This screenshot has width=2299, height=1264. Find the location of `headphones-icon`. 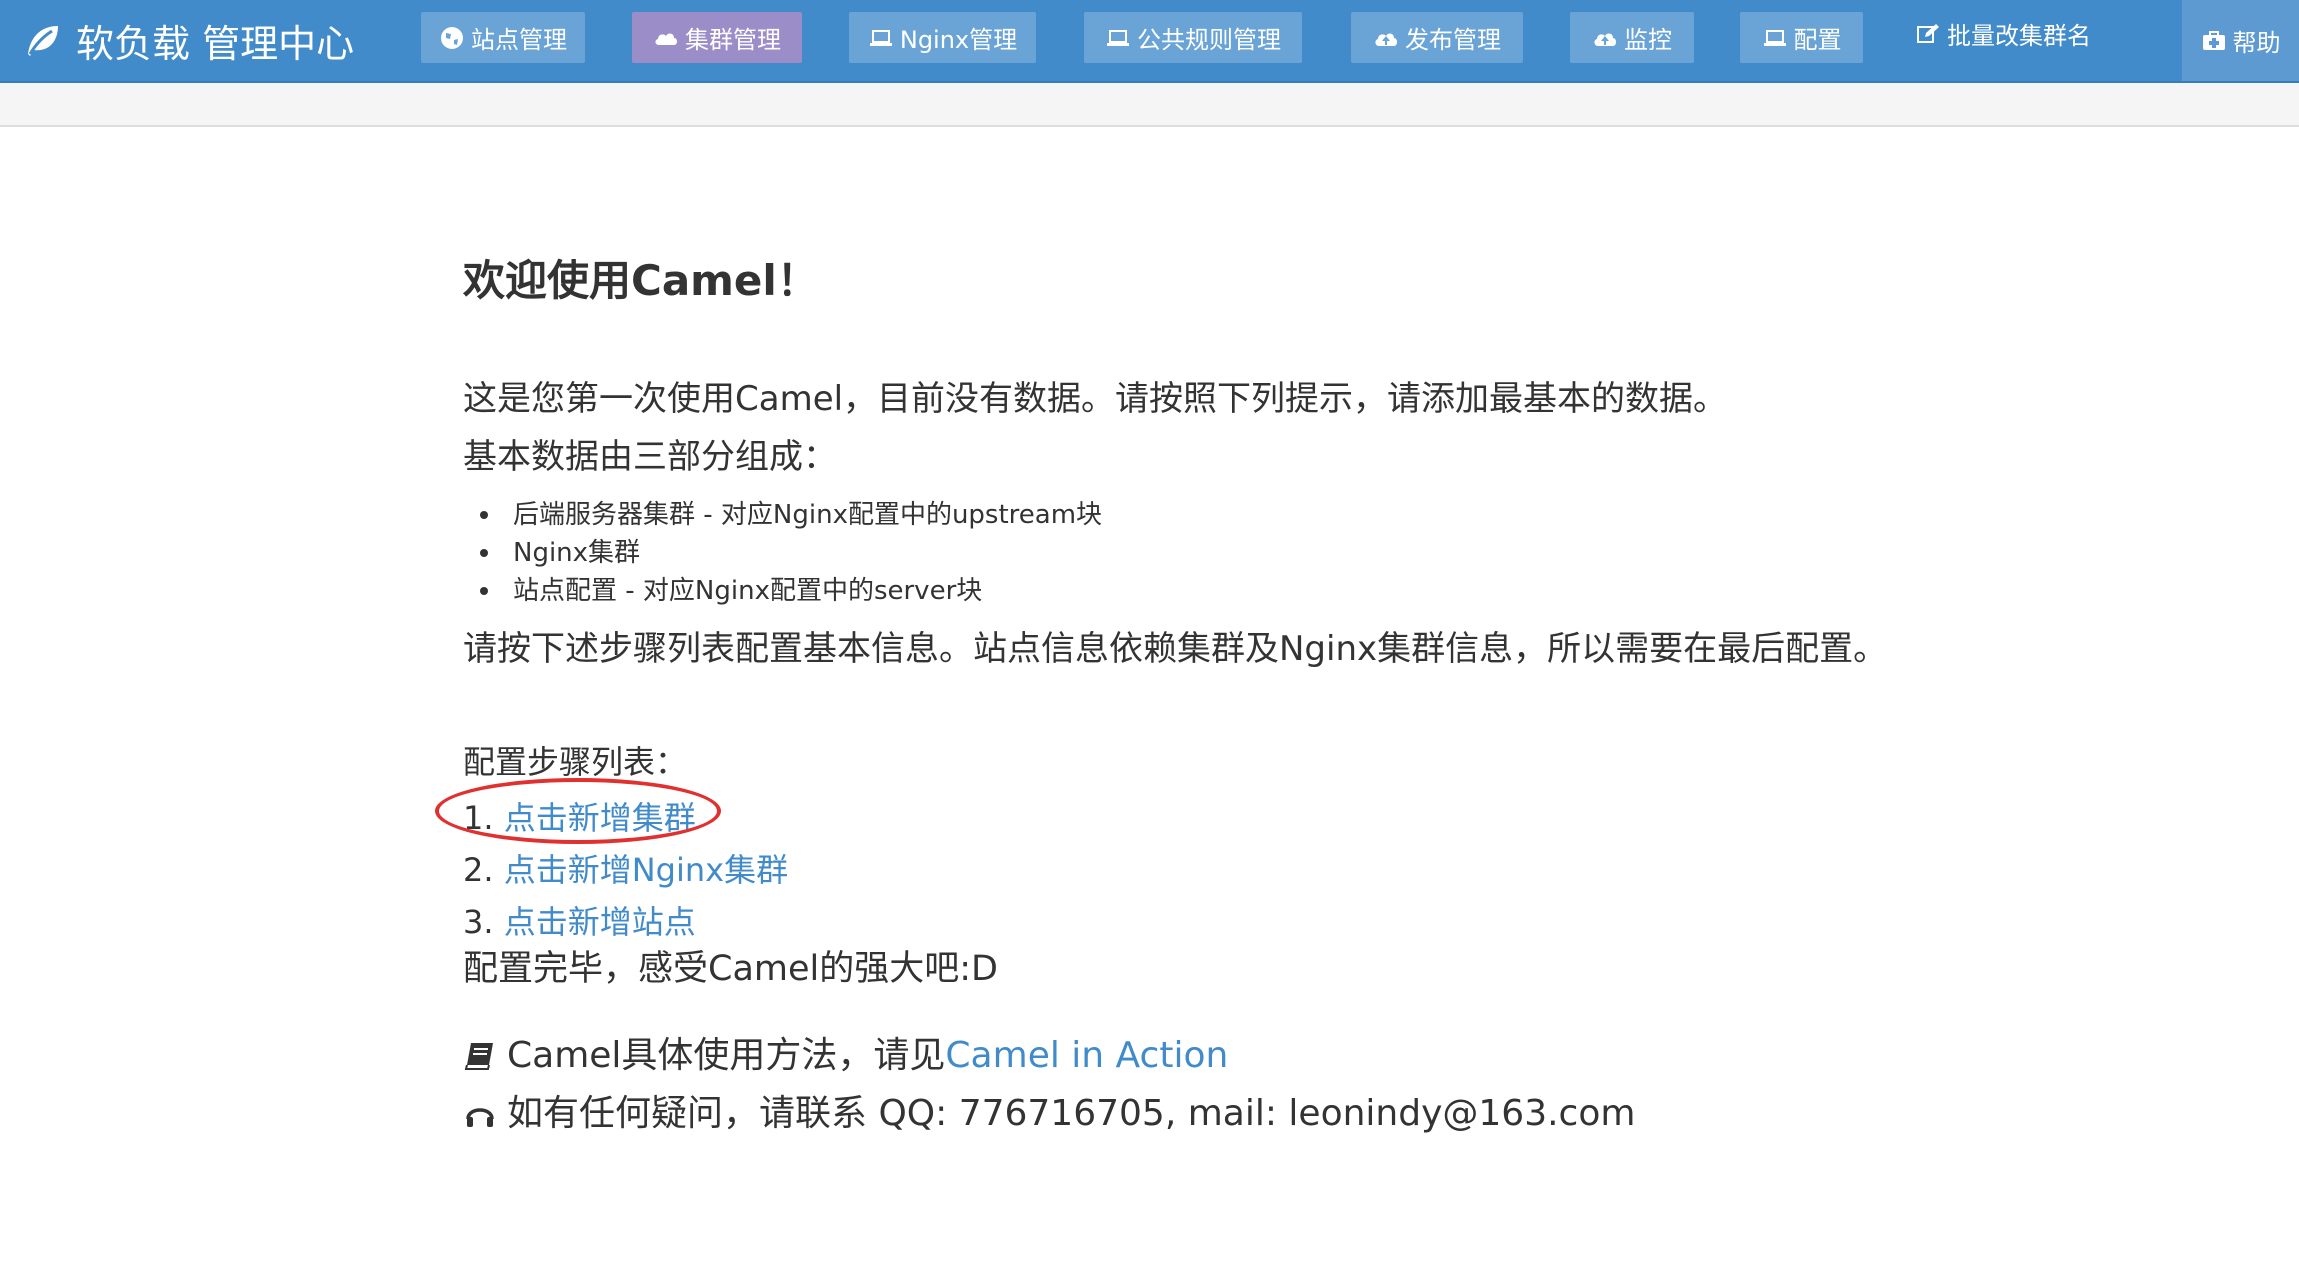

headphones-icon is located at coordinates (480, 1117).